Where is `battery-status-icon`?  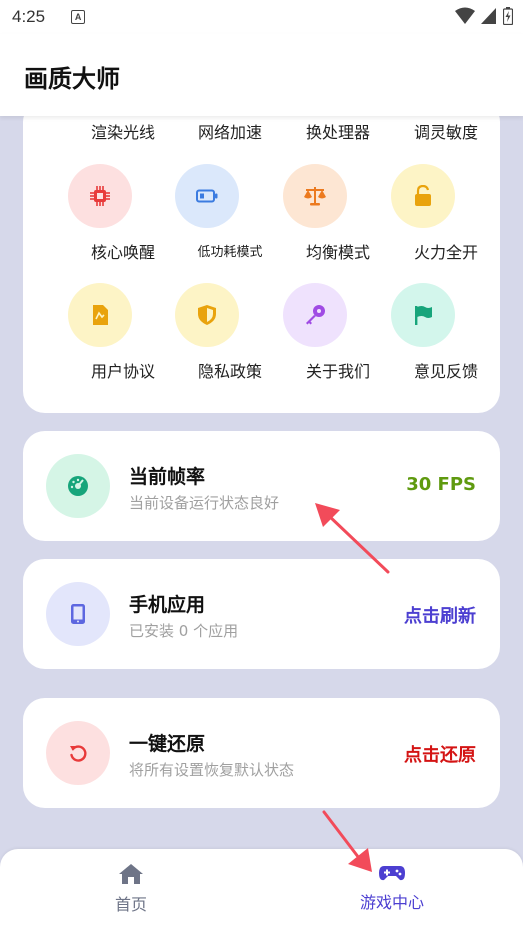 battery-status-icon is located at coordinates (508, 16).